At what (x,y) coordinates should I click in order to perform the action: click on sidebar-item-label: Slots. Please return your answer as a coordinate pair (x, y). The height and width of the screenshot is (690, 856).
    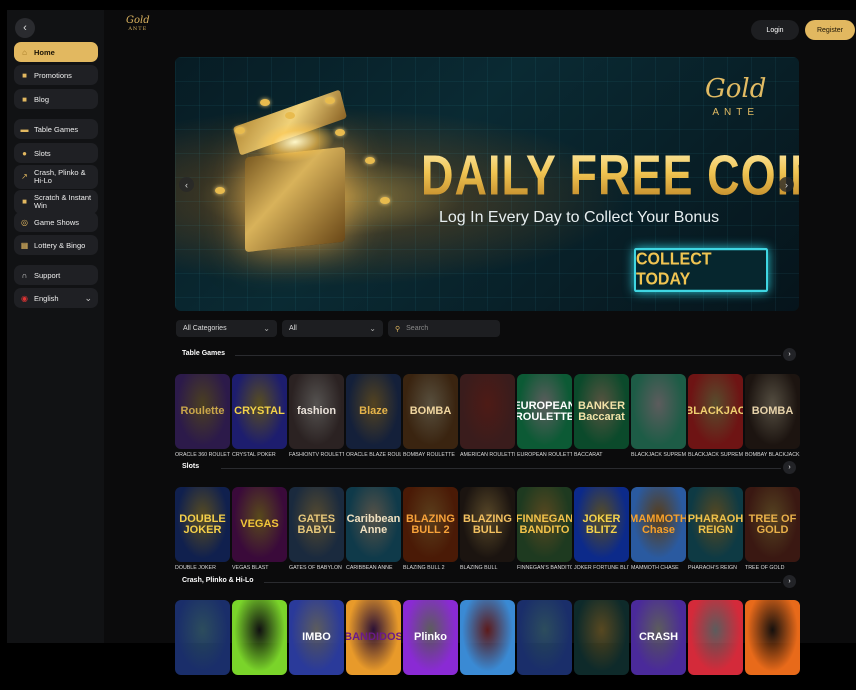
    Looking at the image, I should click on (42, 153).